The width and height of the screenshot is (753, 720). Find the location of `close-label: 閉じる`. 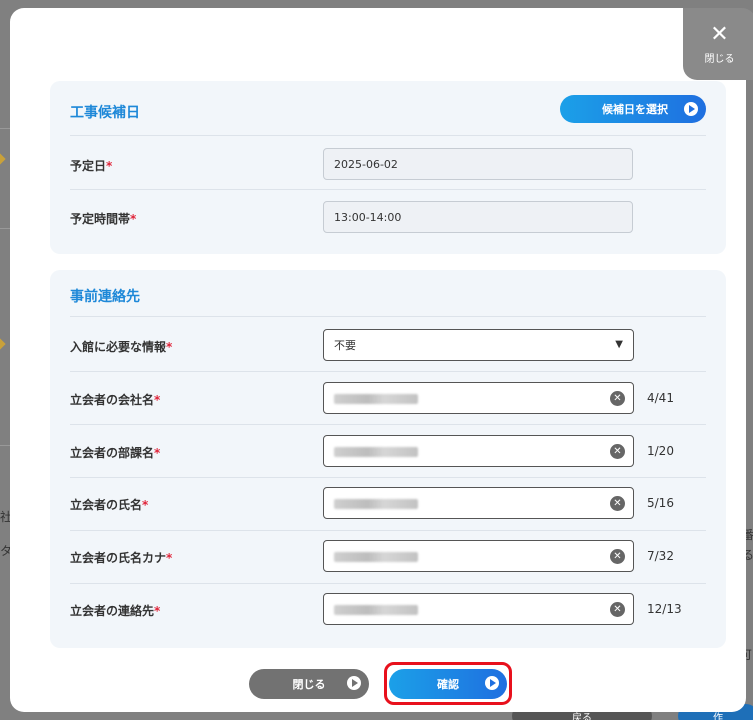

close-label: 閉じる is located at coordinates (309, 684).